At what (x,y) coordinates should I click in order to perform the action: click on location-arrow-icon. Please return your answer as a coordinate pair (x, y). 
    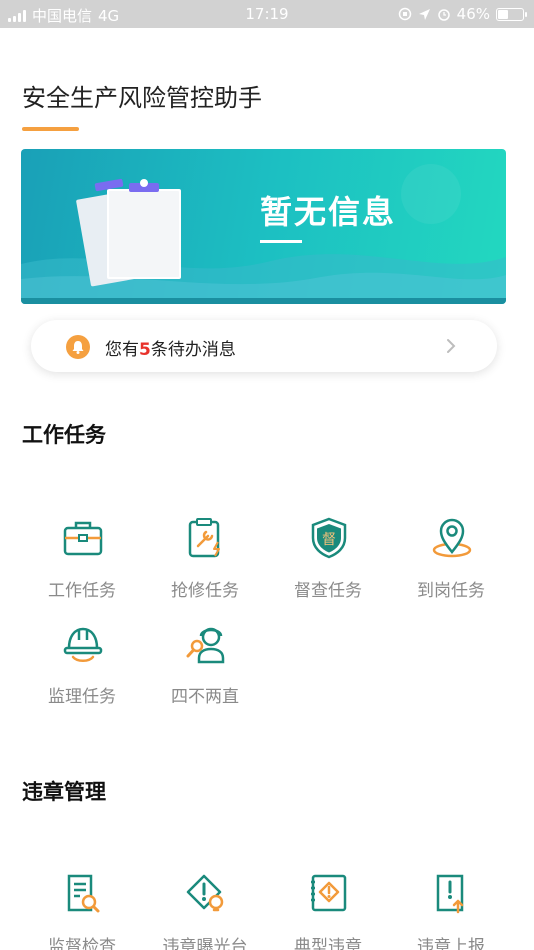
    Looking at the image, I should click on (424, 14).